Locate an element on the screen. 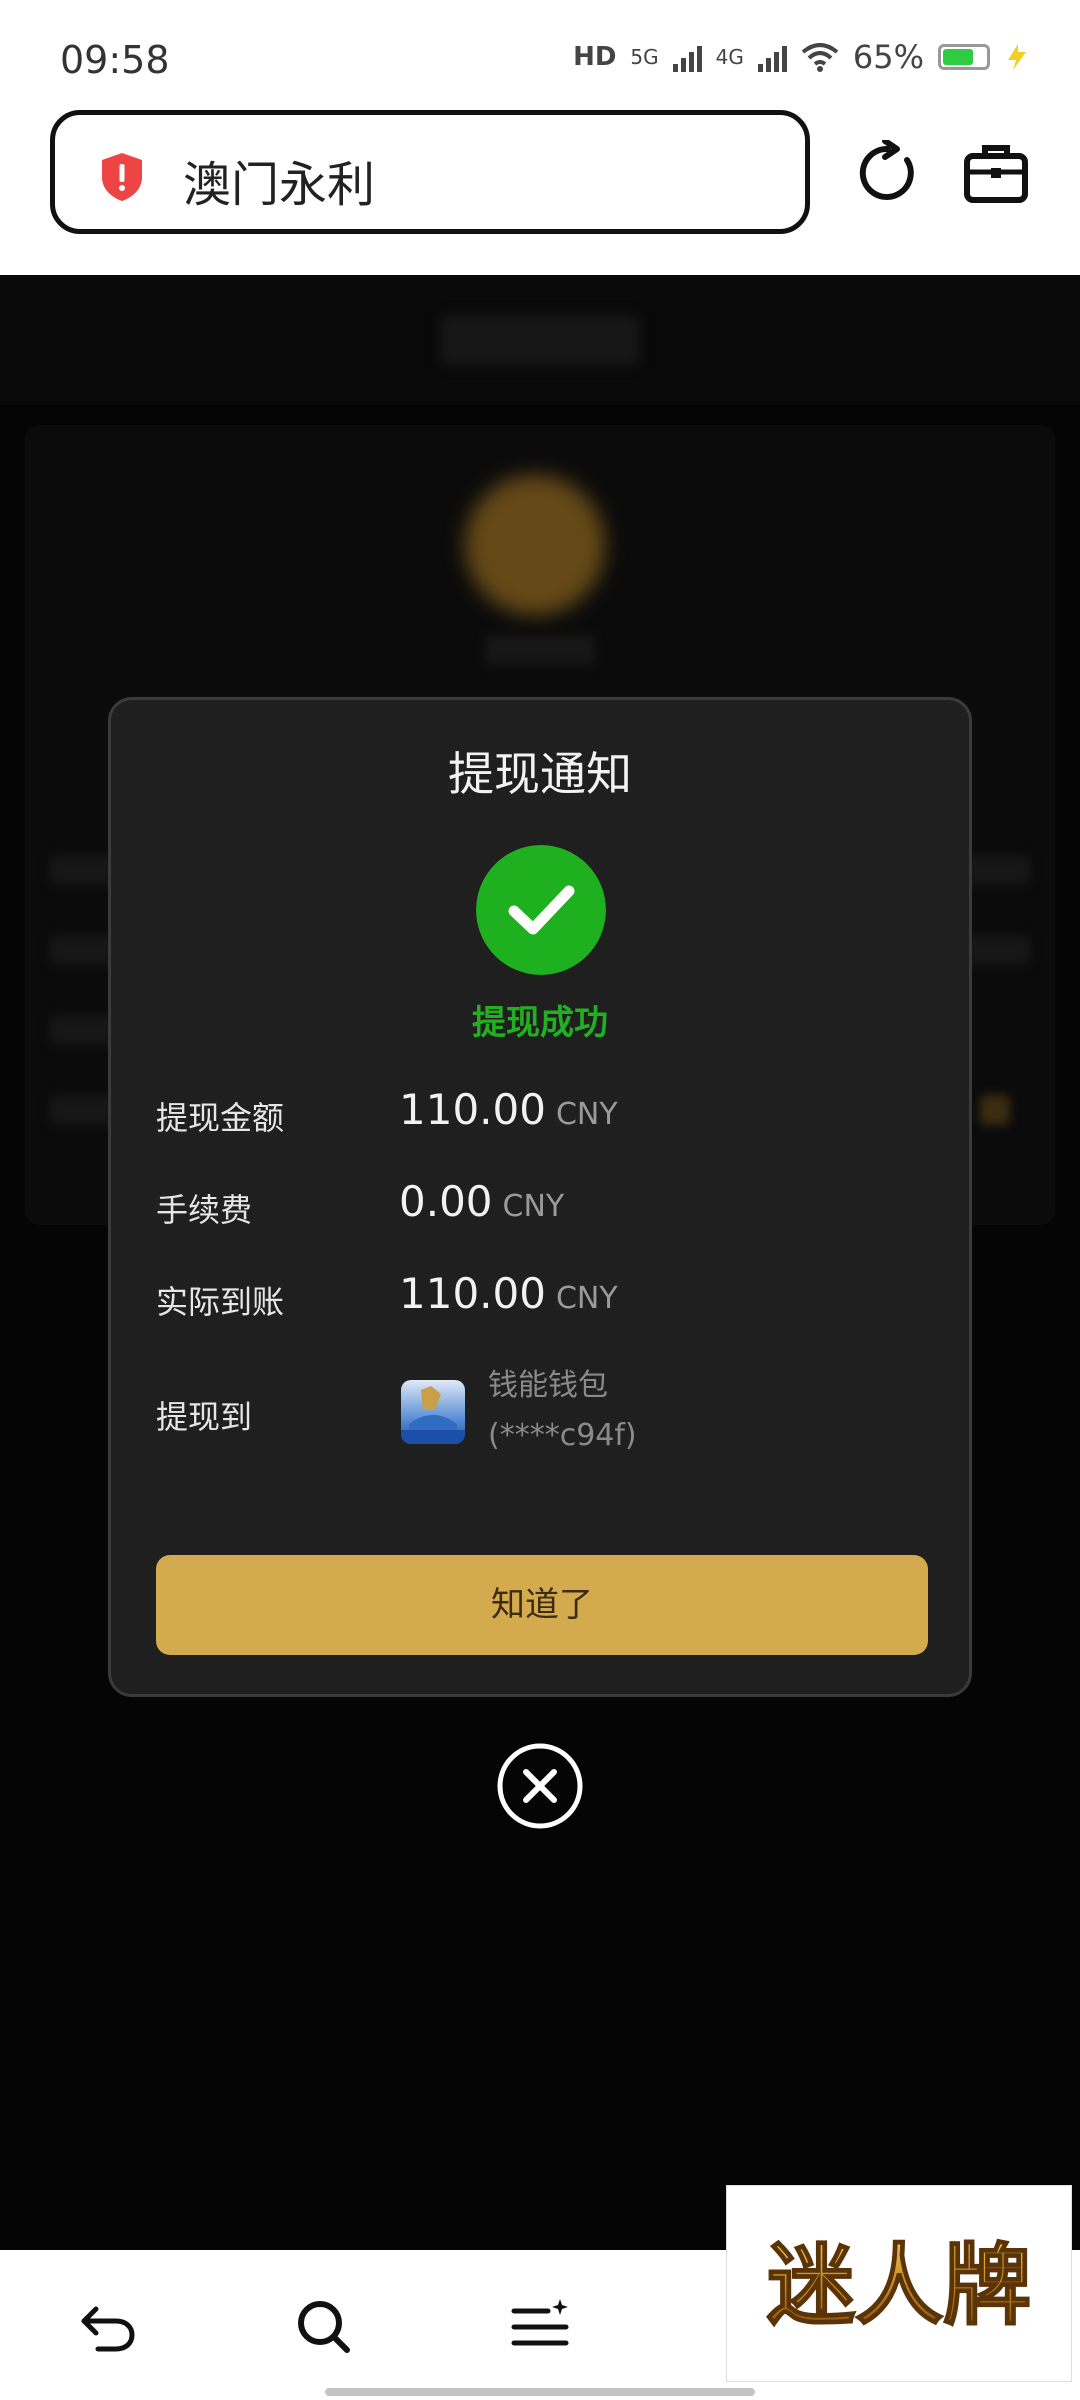  acknowledge-button: 知道了 is located at coordinates (542, 1605).